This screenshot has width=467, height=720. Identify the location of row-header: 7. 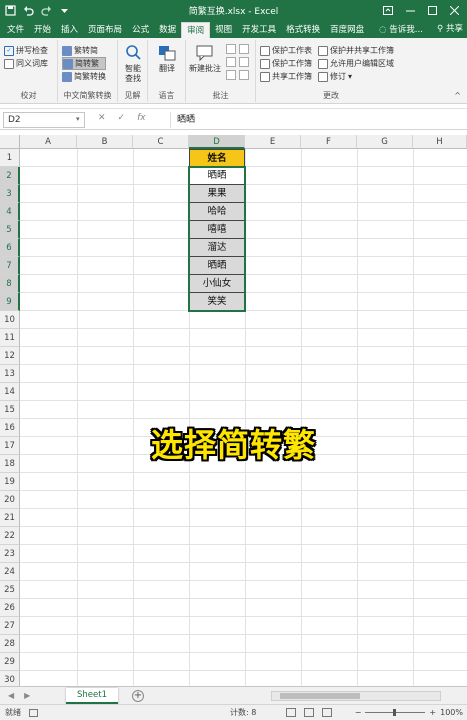
(10, 266).